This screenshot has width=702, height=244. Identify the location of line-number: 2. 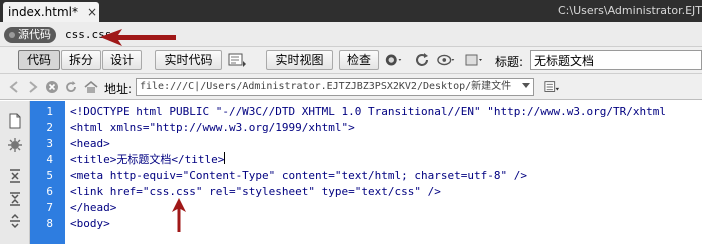
(49, 127).